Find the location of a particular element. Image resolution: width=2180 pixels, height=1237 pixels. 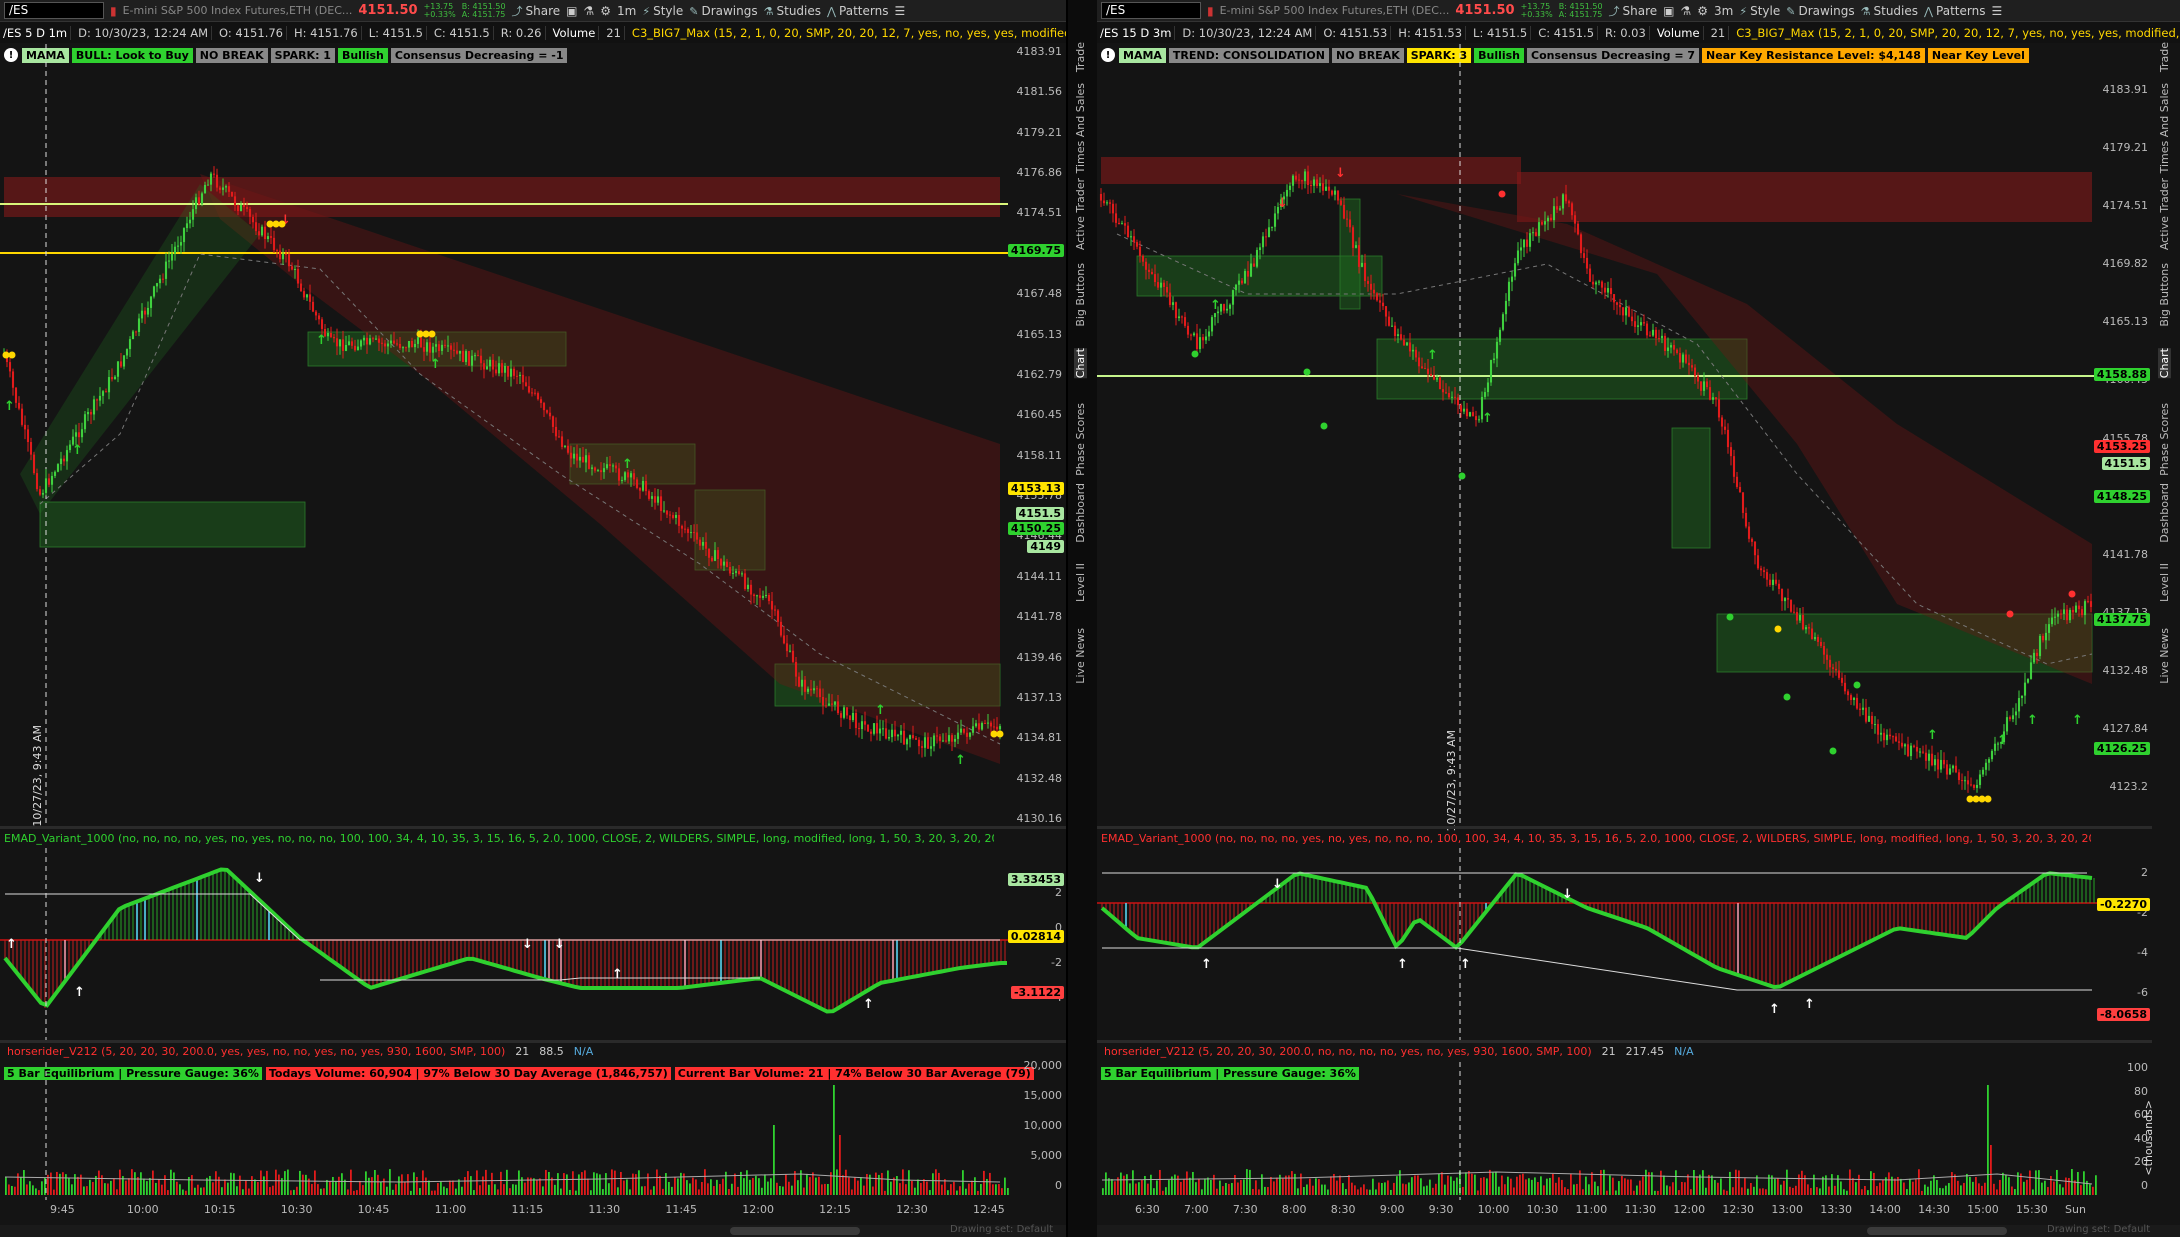

signal-dot is located at coordinates (2010, 614).